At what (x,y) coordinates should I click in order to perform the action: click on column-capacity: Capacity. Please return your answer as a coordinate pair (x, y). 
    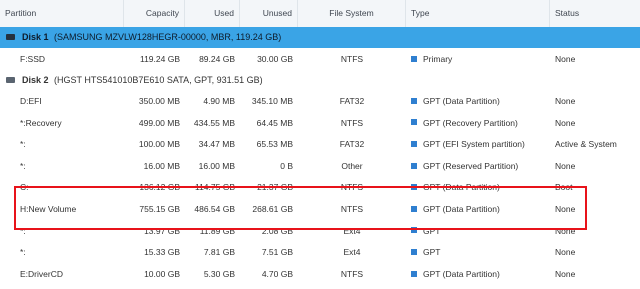
    Looking at the image, I should click on (154, 13).